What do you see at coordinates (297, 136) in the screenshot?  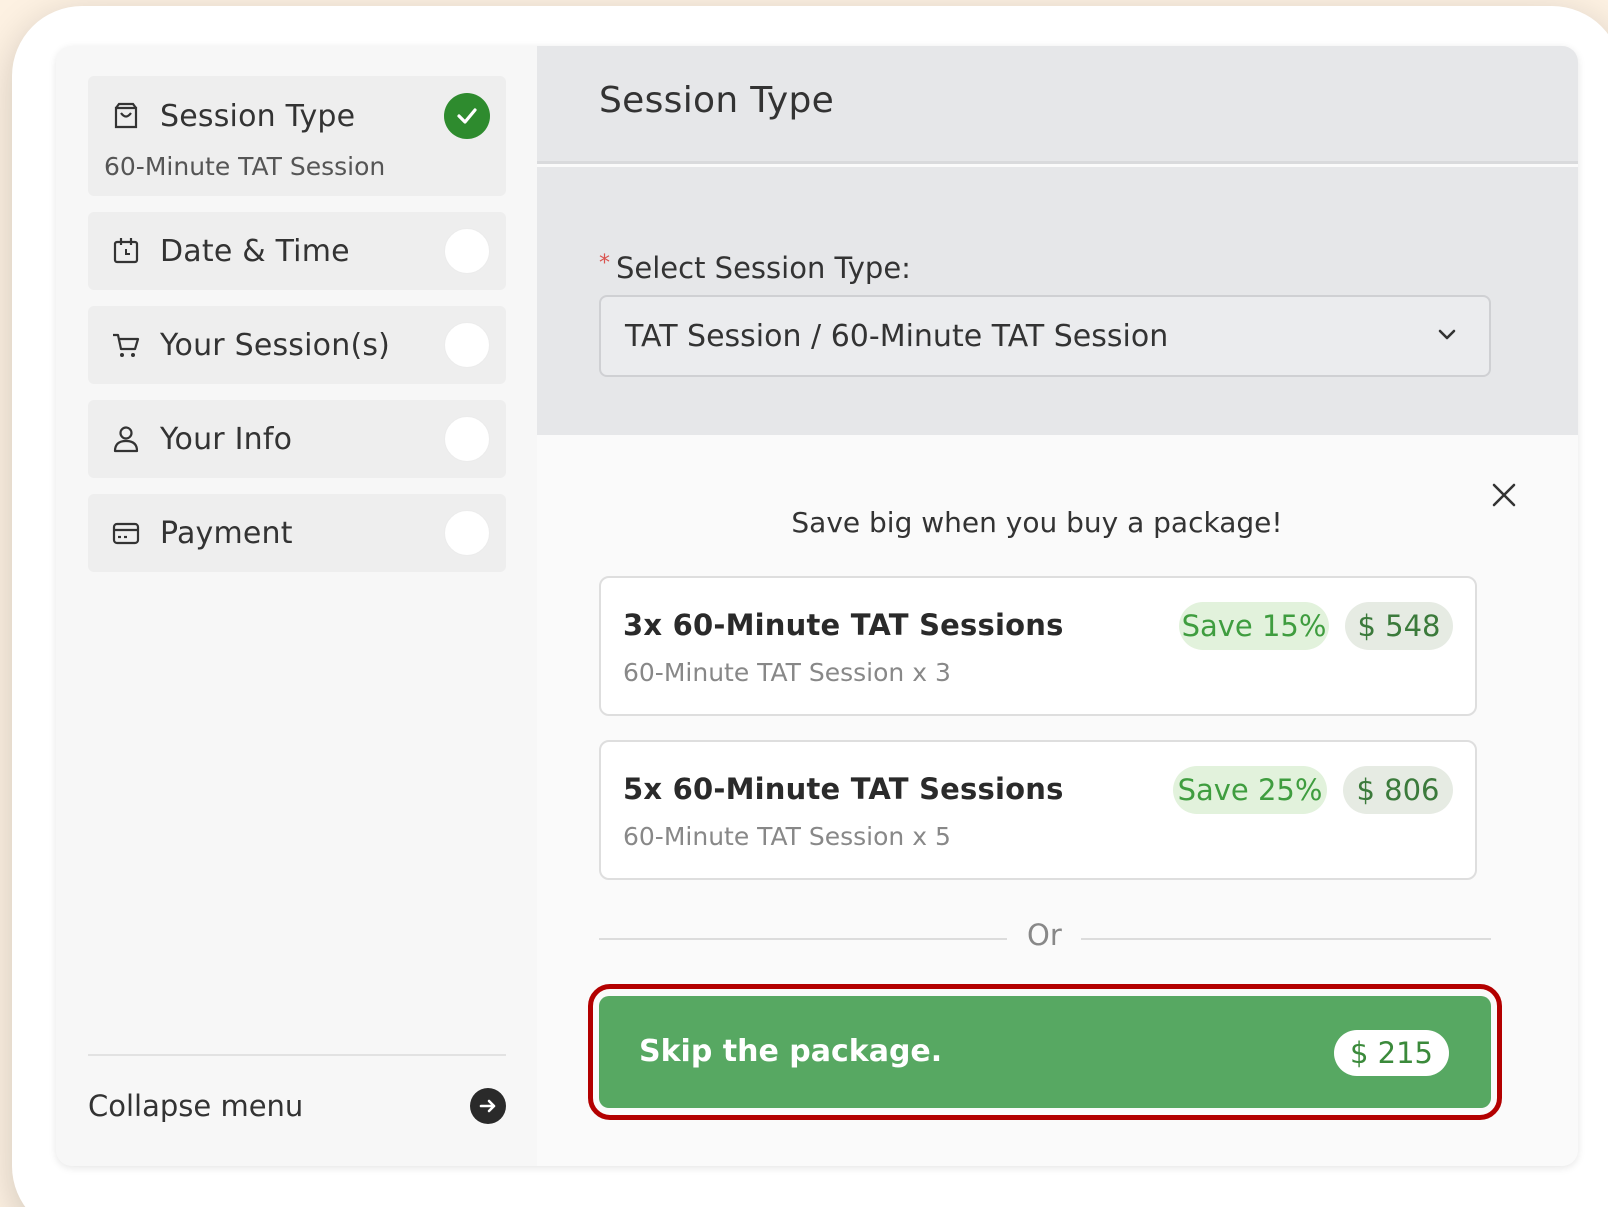 I see `sidebar-step-session-type: Session Type 60-Minute TAT Session` at bounding box center [297, 136].